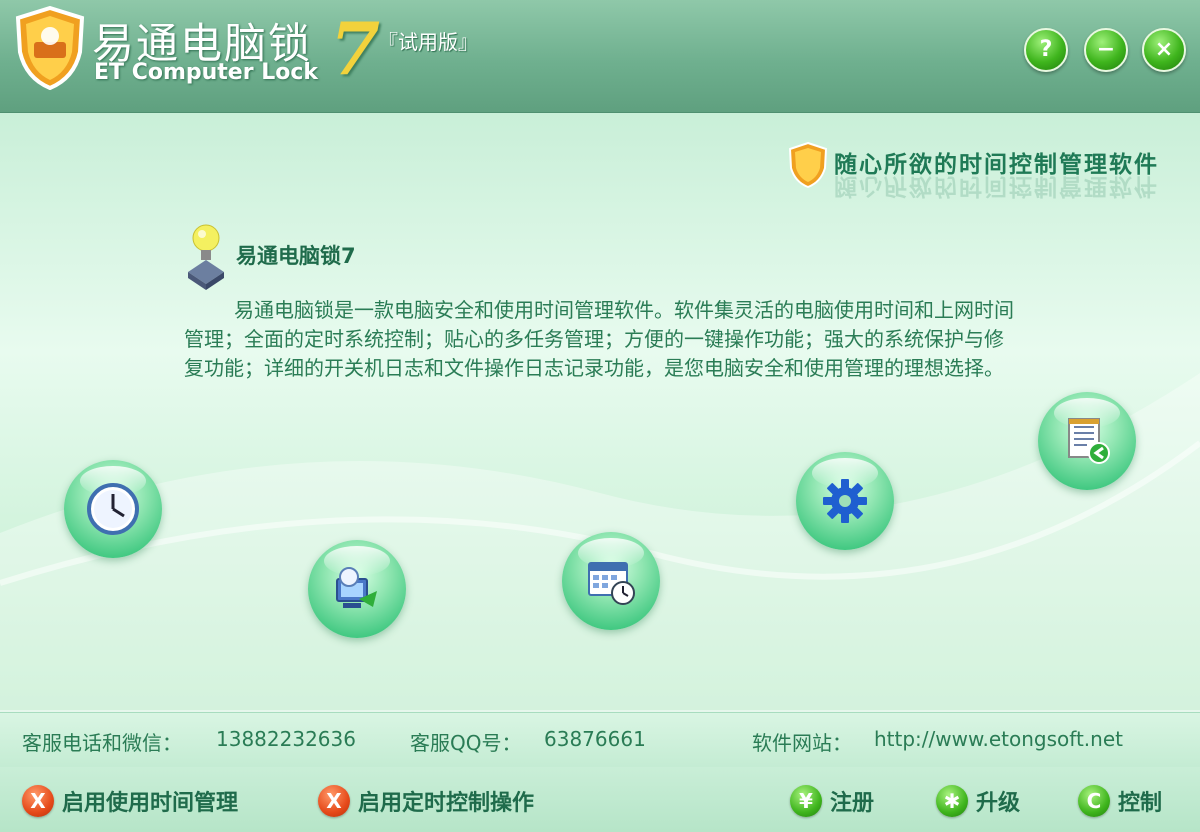 The width and height of the screenshot is (1200, 832). I want to click on title-bar: 易通电脑锁 ET Computer Lock 7 『试用版』 ? − ×, so click(600, 56).